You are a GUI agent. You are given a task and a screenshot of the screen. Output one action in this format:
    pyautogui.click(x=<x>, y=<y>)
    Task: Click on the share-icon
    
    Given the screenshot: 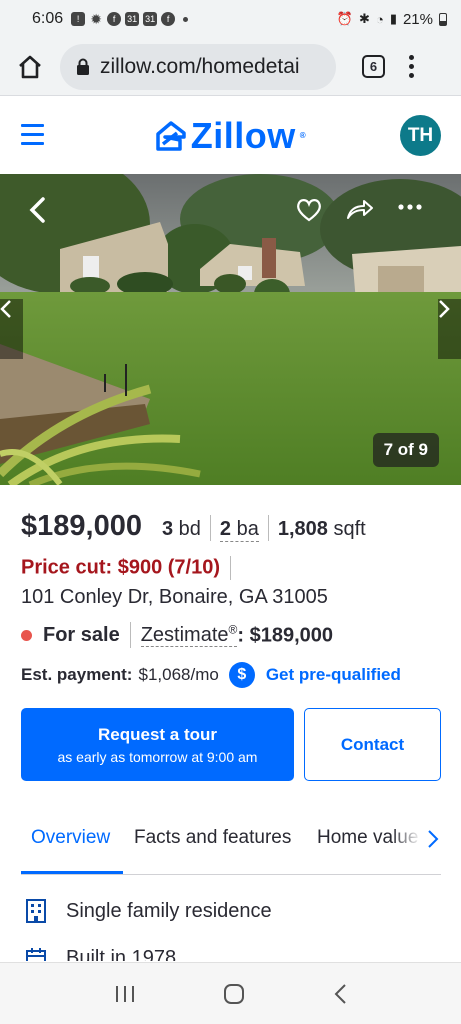 What is the action you would take?
    pyautogui.click(x=360, y=209)
    